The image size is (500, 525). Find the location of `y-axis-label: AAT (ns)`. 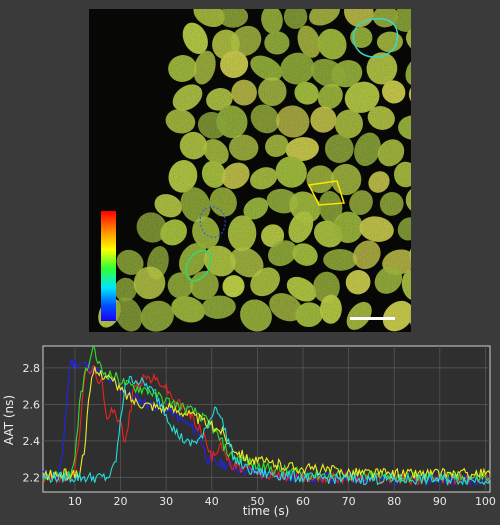

y-axis-label: AAT (ns) is located at coordinates (9, 420).